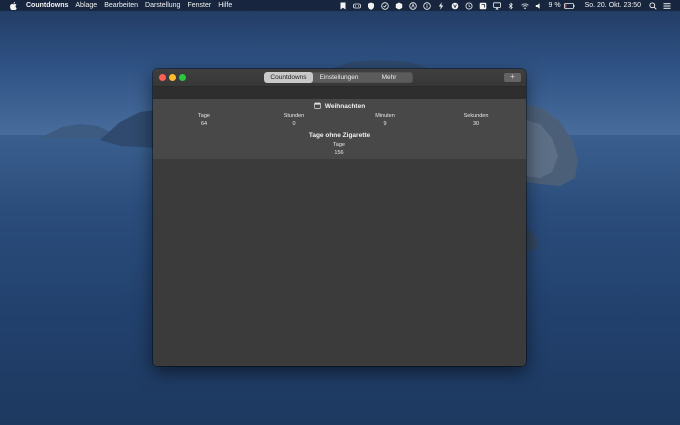 This screenshot has height=425, width=680. I want to click on unit-label: Sekunden, so click(476, 116).